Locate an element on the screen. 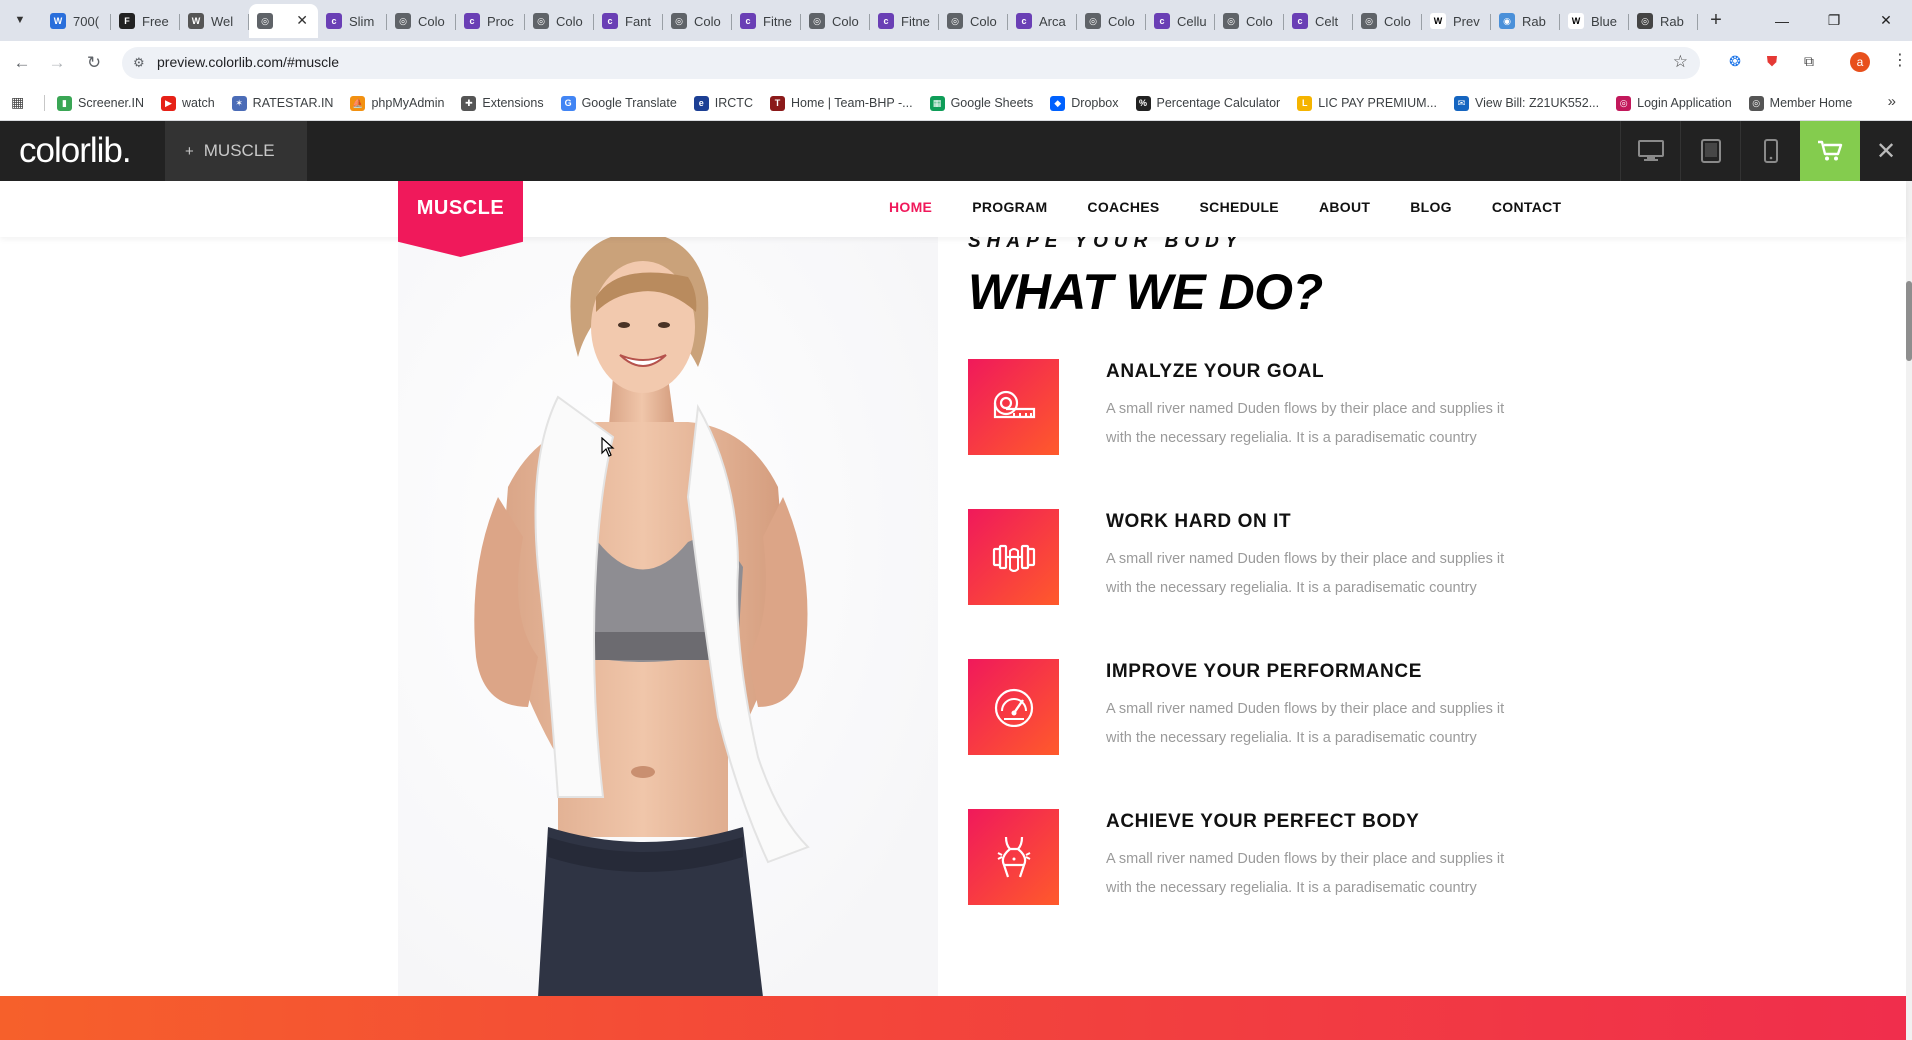 This screenshot has height=1040, width=1912. browser-tab: W 700( is located at coordinates (76, 21).